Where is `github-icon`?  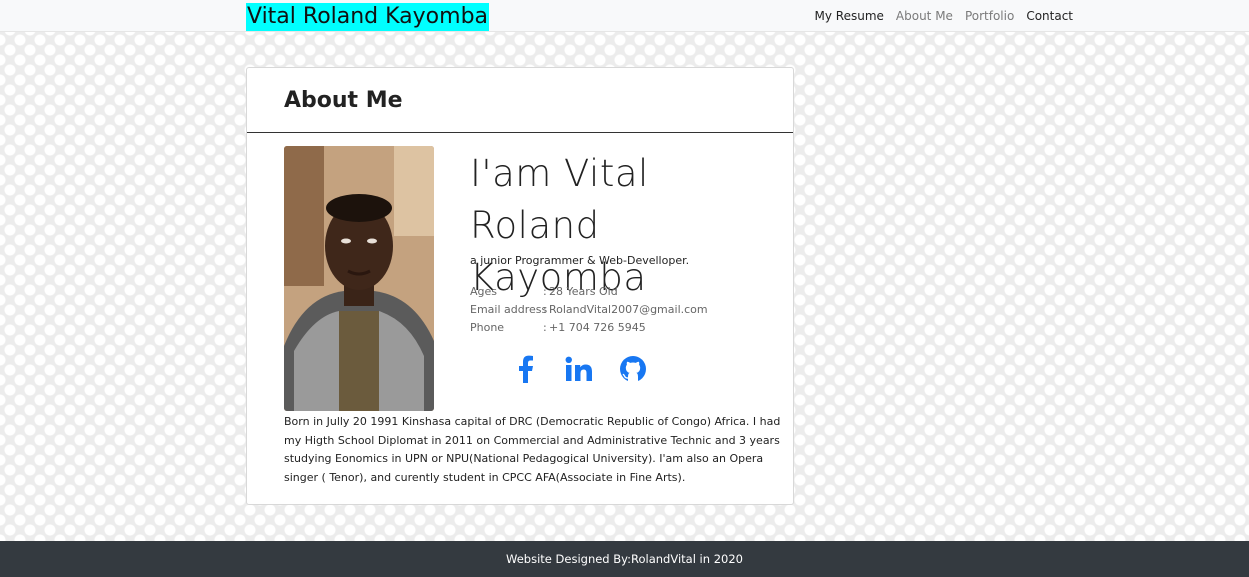 github-icon is located at coordinates (633, 369).